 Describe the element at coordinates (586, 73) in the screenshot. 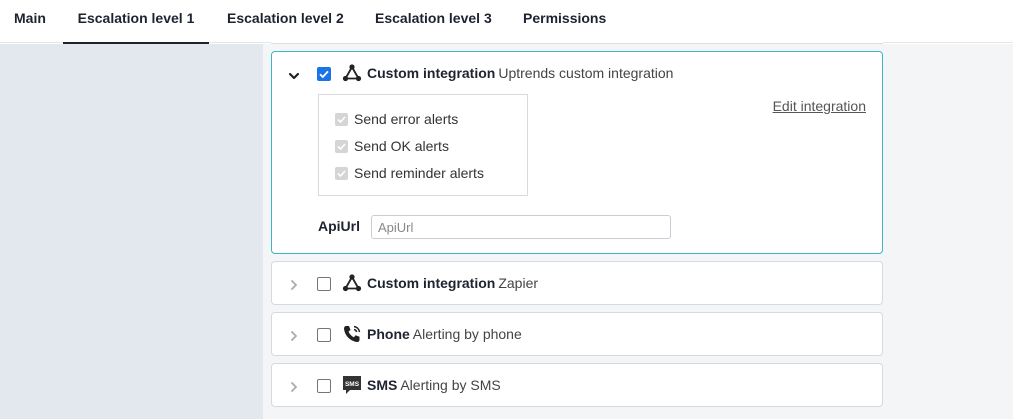

I see `integration-description: Uptrends custom integration` at that location.